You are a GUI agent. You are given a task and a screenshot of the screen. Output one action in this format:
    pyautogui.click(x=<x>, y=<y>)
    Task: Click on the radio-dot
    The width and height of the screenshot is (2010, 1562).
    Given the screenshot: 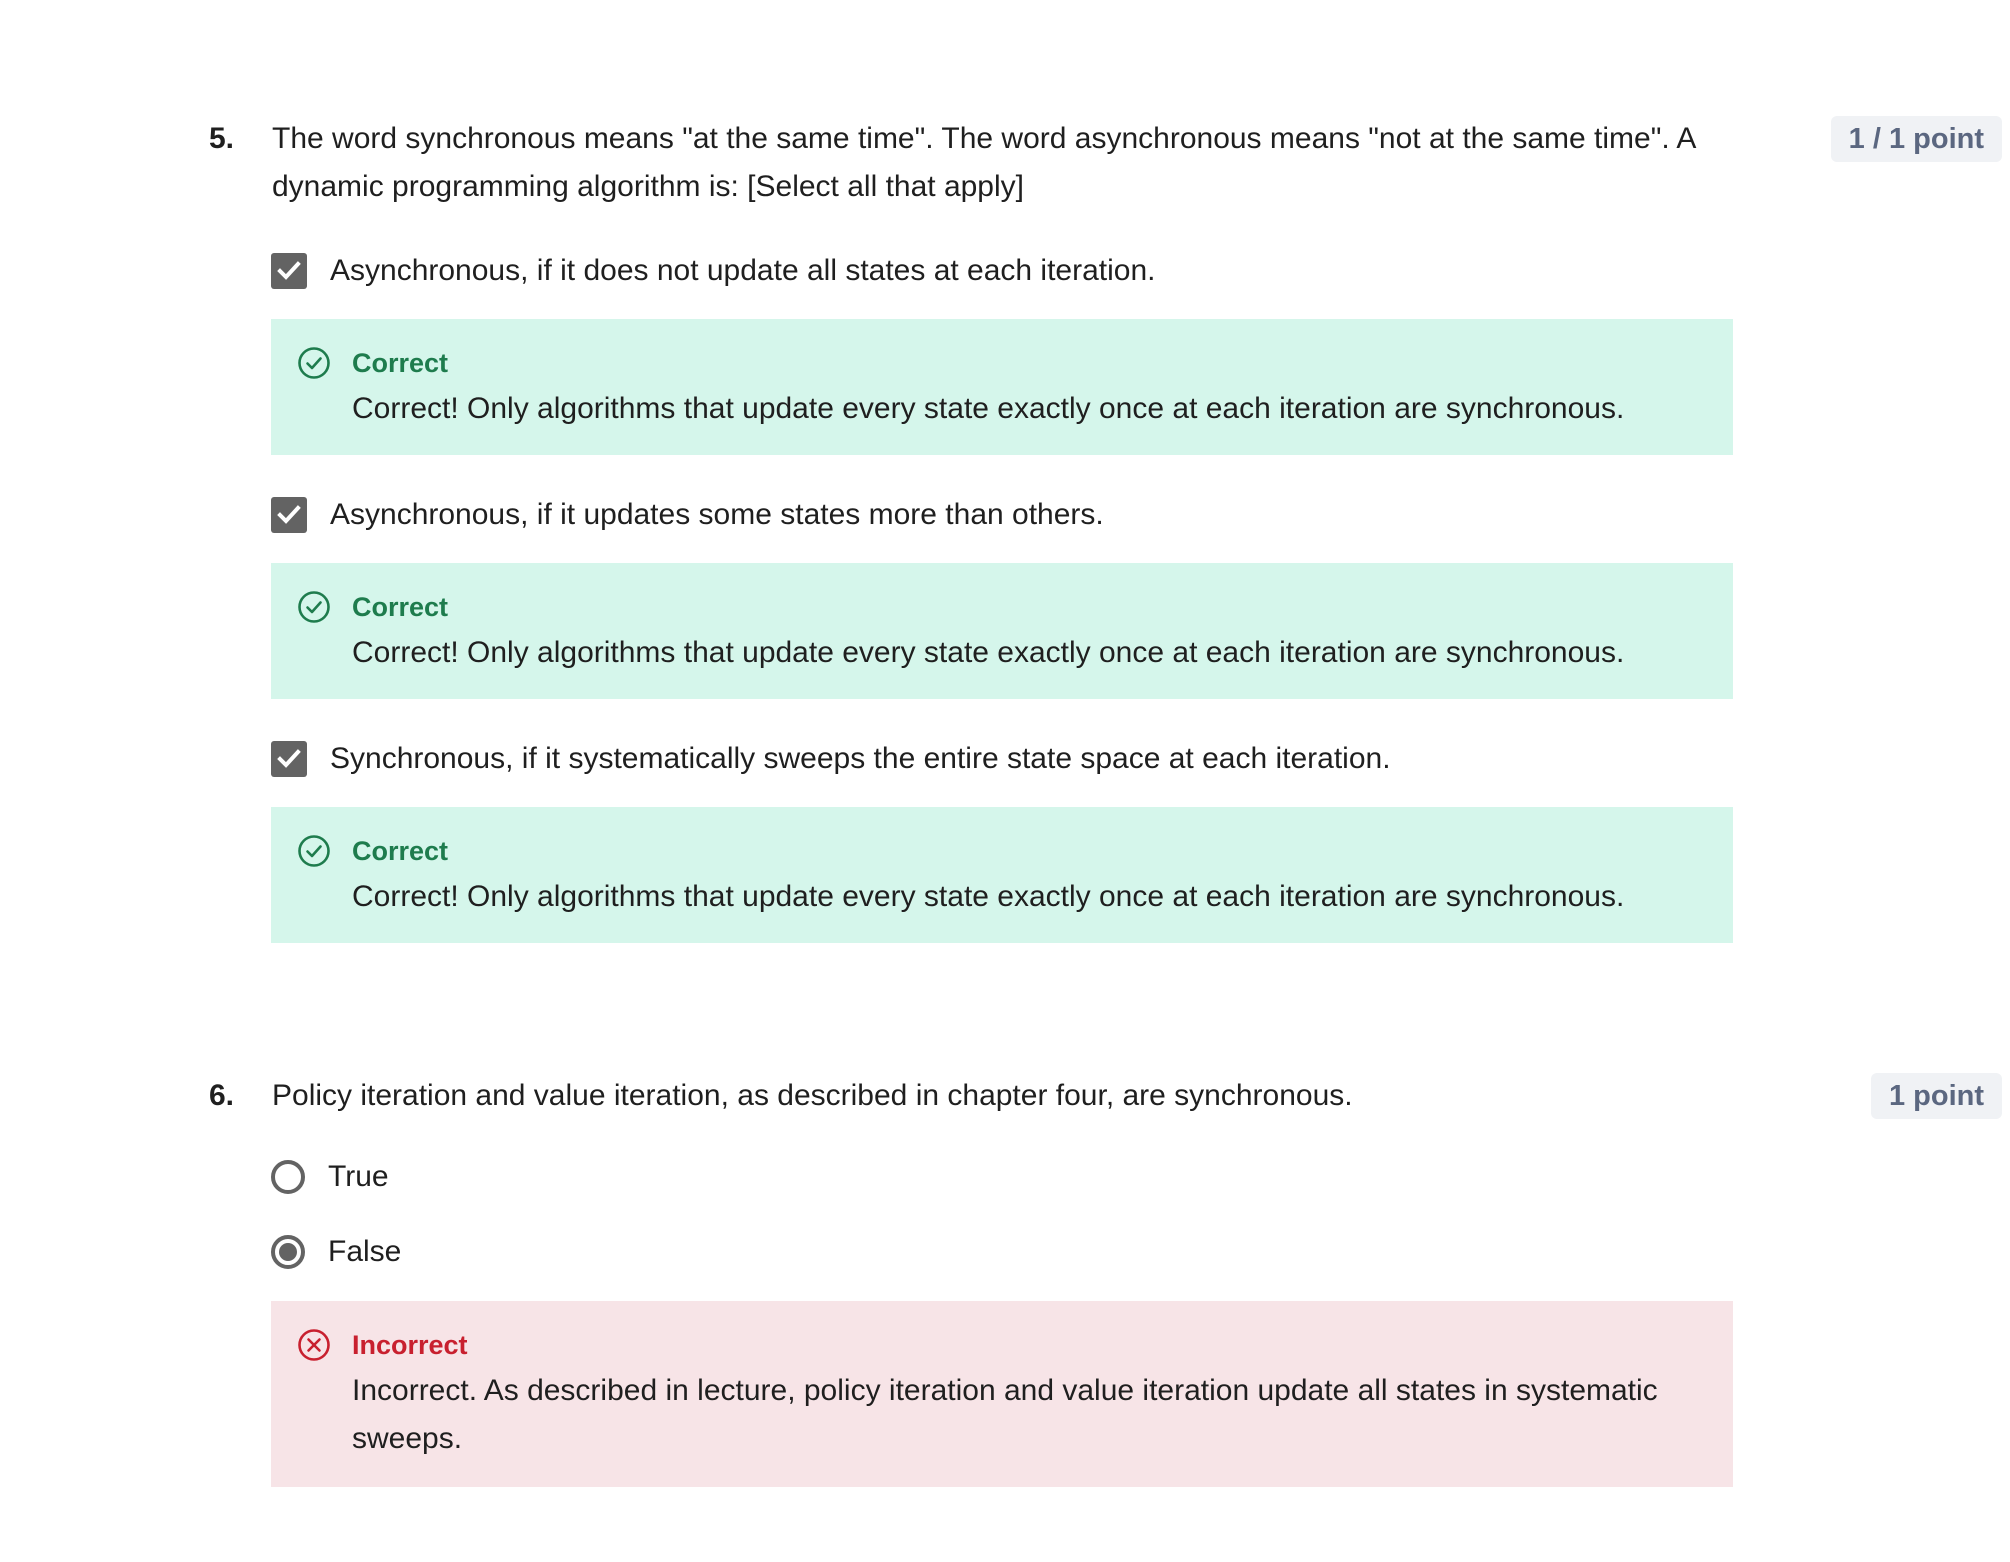 What is the action you would take?
    pyautogui.click(x=288, y=1252)
    